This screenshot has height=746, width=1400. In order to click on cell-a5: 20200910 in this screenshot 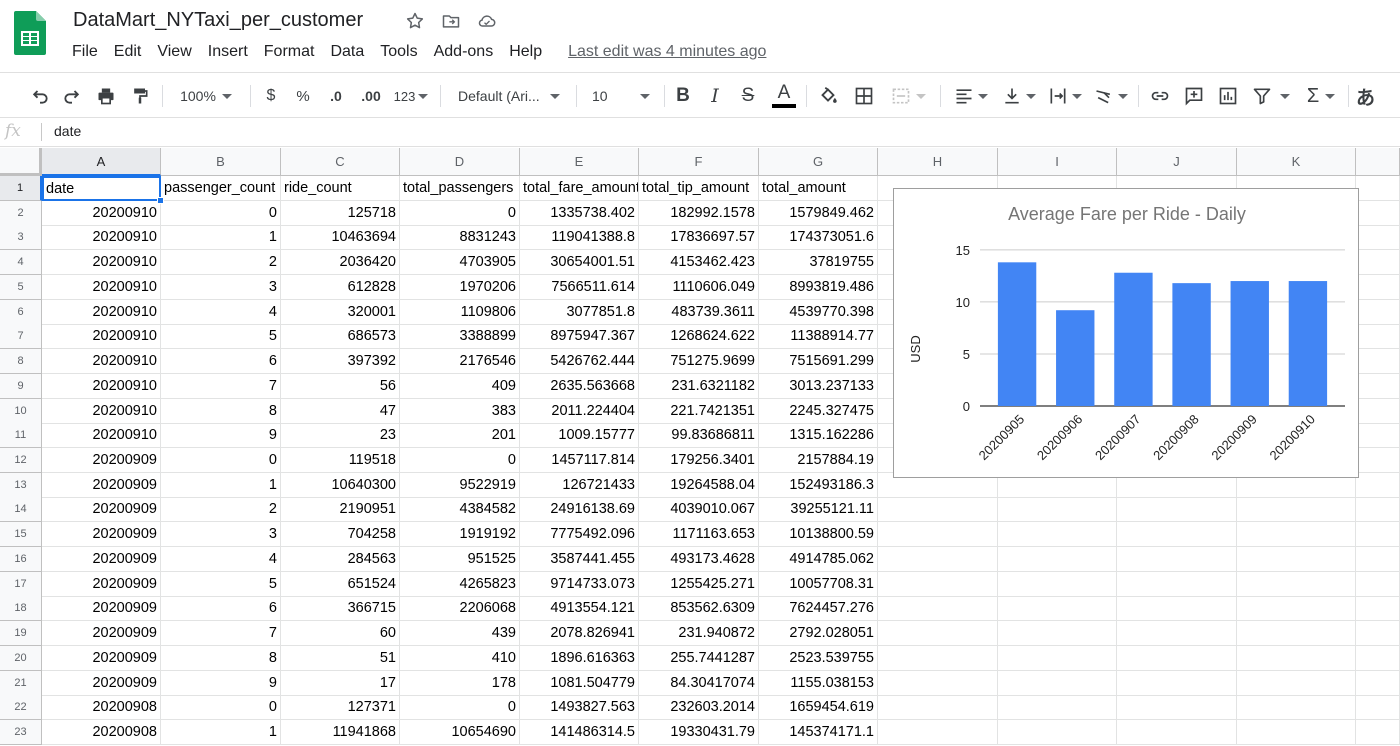, I will do `click(101, 287)`.